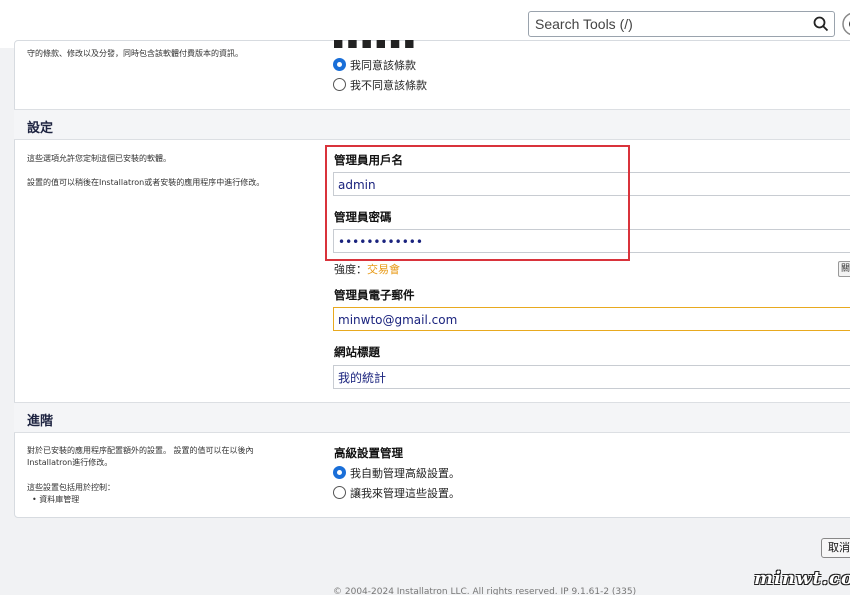 The image size is (850, 595). Describe the element at coordinates (432, 417) in the screenshot. I see `advanced-section-header: 進階` at that location.